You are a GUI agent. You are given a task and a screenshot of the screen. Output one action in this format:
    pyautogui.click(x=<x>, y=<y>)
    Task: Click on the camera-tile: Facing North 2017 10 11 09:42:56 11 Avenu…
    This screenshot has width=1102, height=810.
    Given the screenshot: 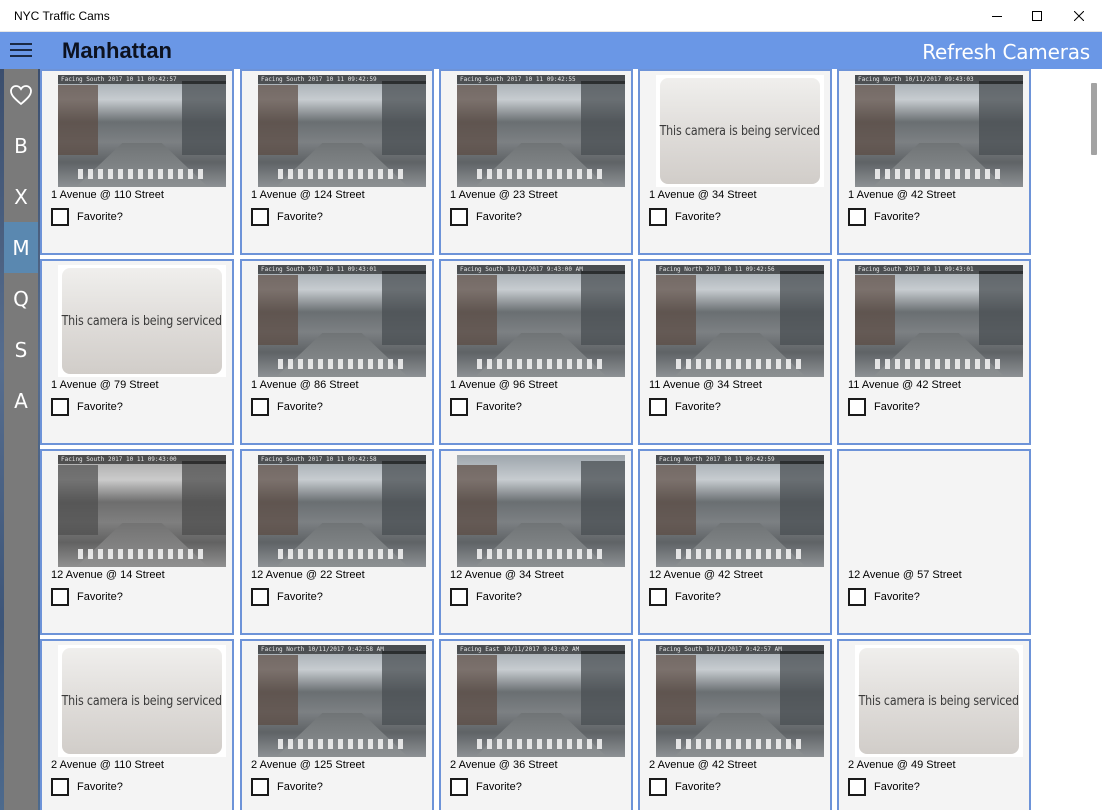 What is the action you would take?
    pyautogui.click(x=735, y=352)
    